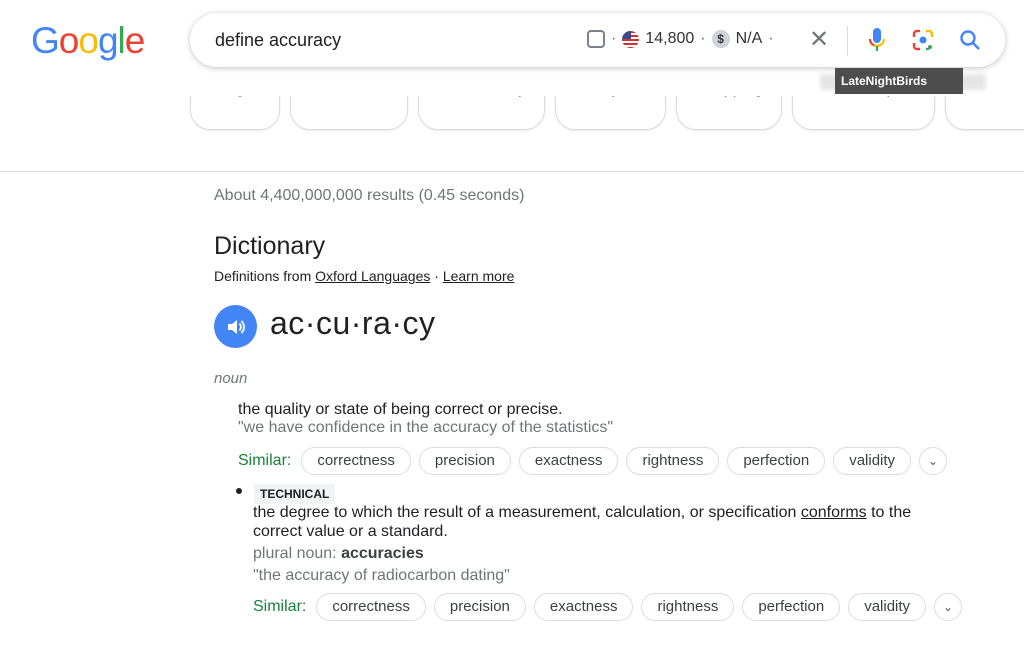  I want to click on search-input: define accuracy, so click(278, 40).